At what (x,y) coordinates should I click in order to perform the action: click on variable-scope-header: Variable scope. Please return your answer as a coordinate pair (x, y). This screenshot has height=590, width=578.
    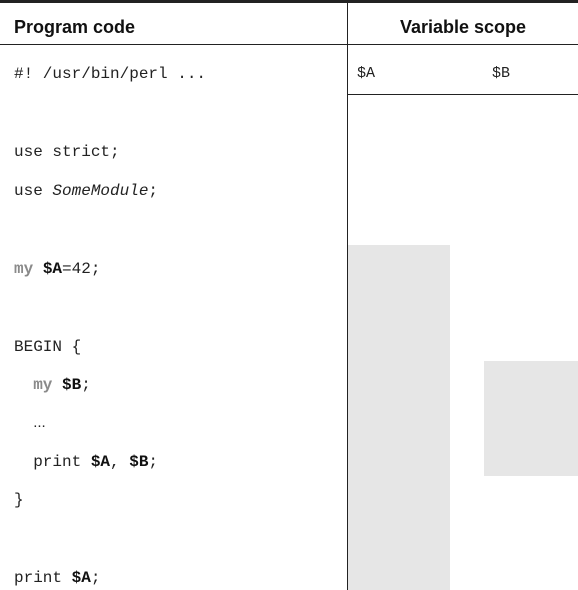
    Looking at the image, I should click on (463, 27).